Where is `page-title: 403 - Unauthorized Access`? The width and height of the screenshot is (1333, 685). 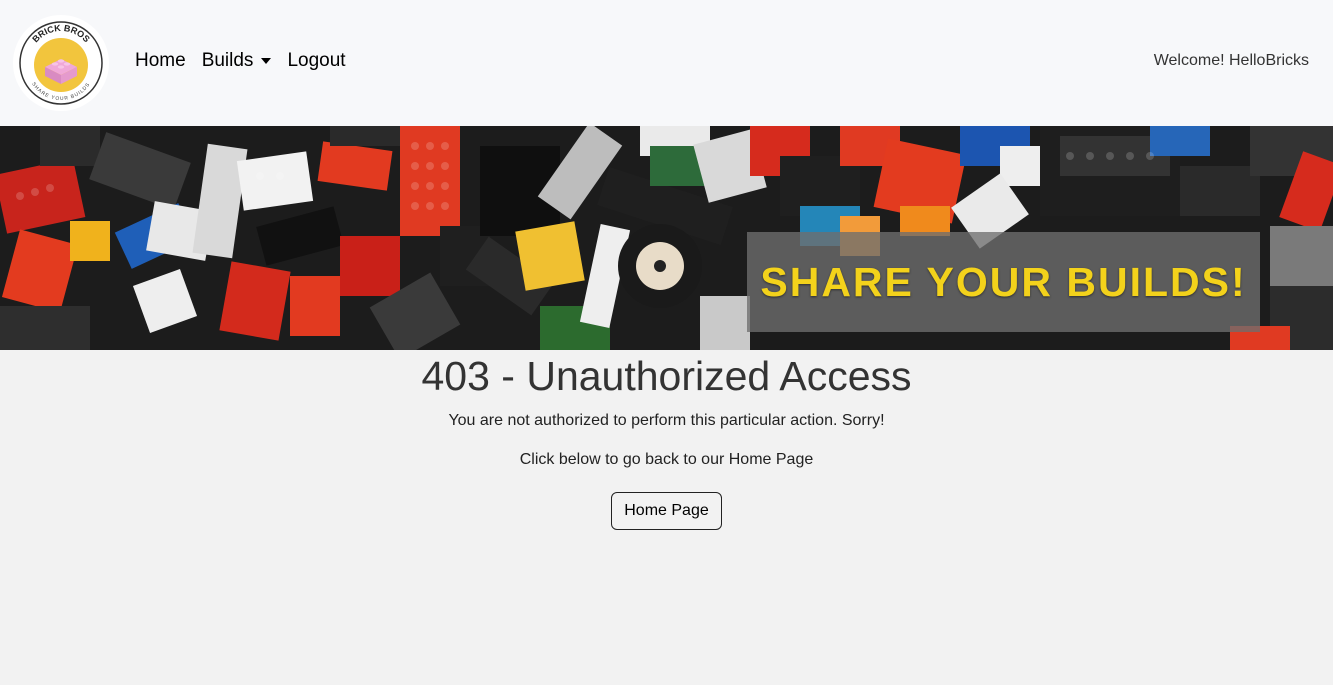
page-title: 403 - Unauthorized Access is located at coordinates (666, 376).